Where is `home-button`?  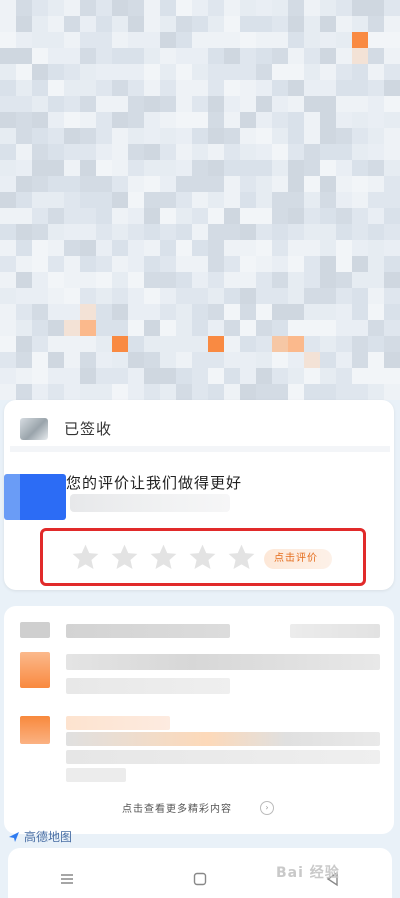
home-button is located at coordinates (200, 879).